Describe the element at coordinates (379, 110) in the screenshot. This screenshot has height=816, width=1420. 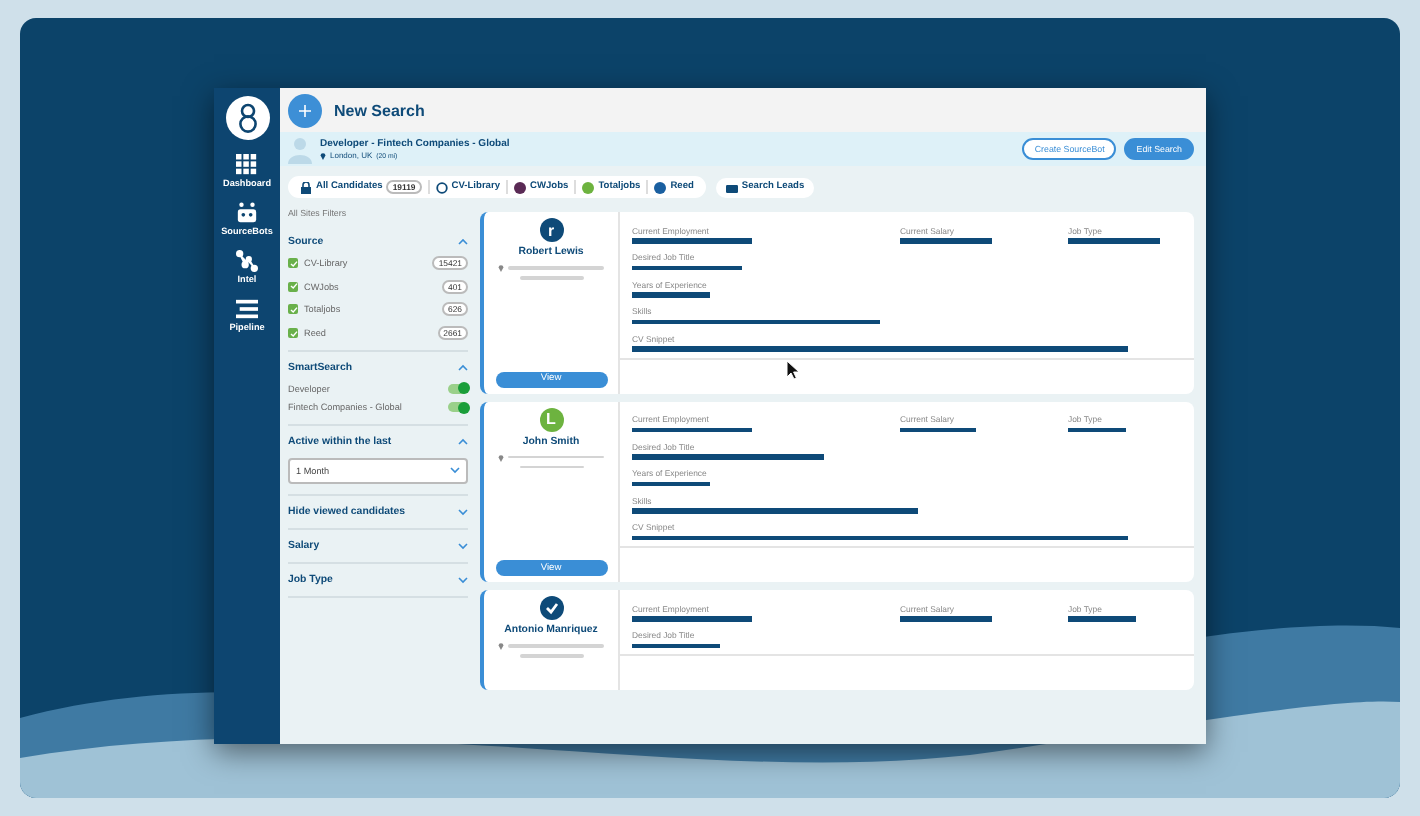
I see `page-title: New Search` at that location.